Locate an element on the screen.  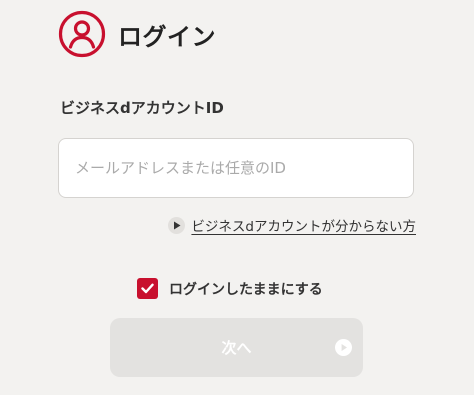
user-circle-icon is located at coordinates (82, 34).